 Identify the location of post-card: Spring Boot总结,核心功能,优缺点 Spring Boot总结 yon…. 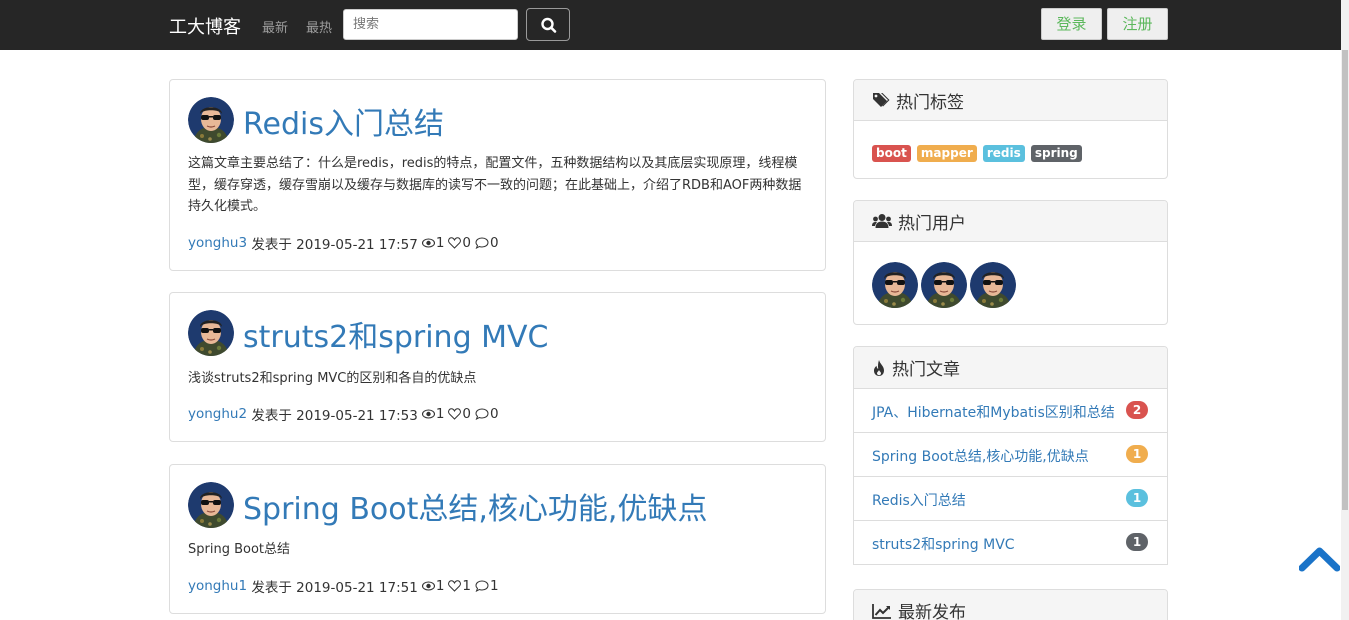
(497, 539).